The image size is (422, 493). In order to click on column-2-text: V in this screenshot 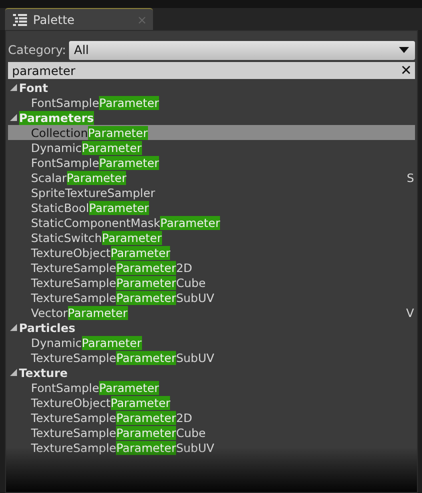, I will do `click(410, 313)`.